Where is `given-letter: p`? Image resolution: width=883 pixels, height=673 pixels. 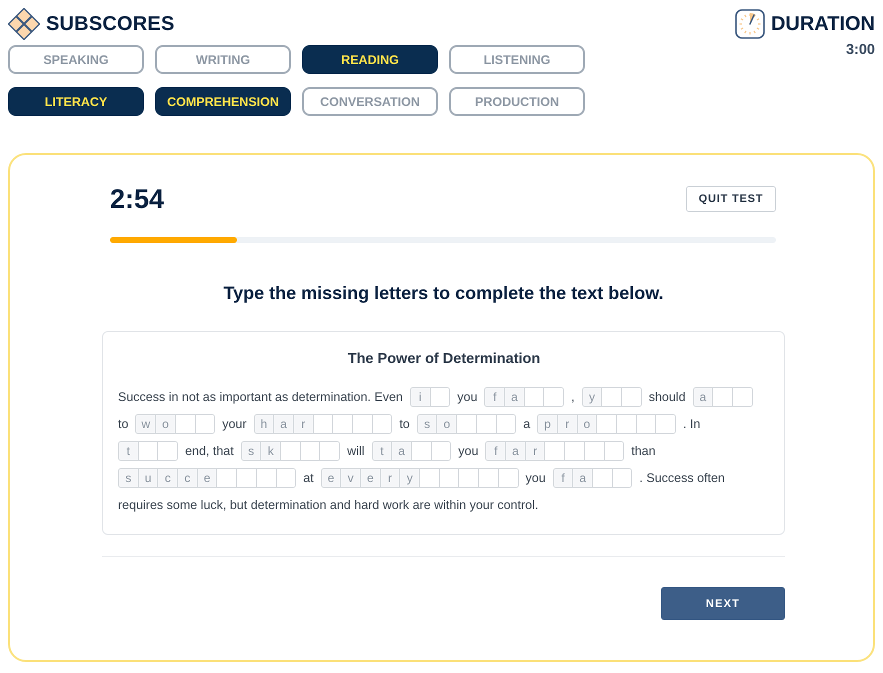 given-letter: p is located at coordinates (547, 424).